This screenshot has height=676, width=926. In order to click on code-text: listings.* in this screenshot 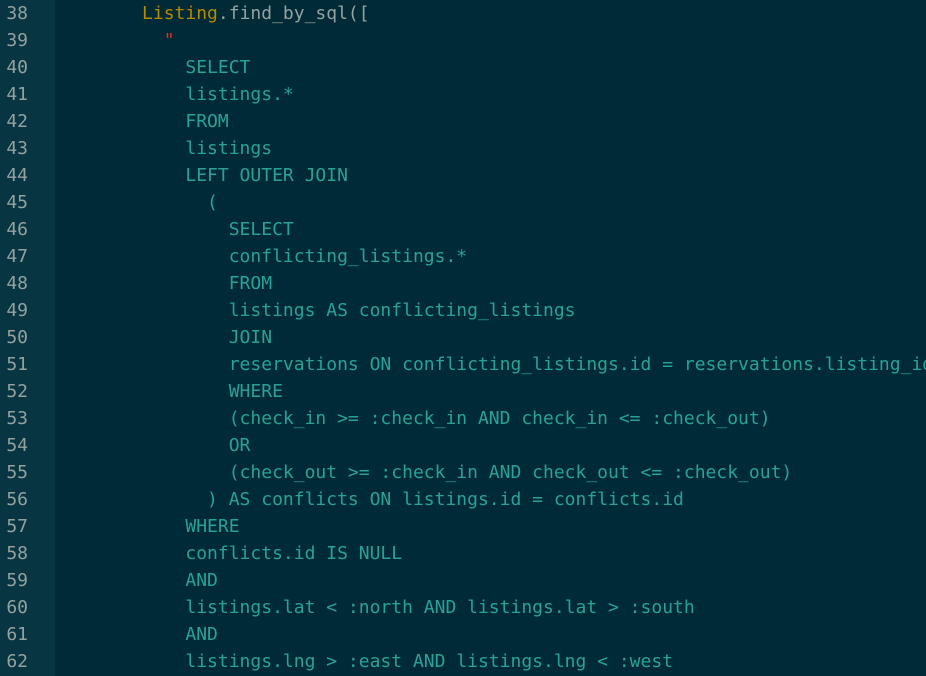, I will do `click(185, 94)`.